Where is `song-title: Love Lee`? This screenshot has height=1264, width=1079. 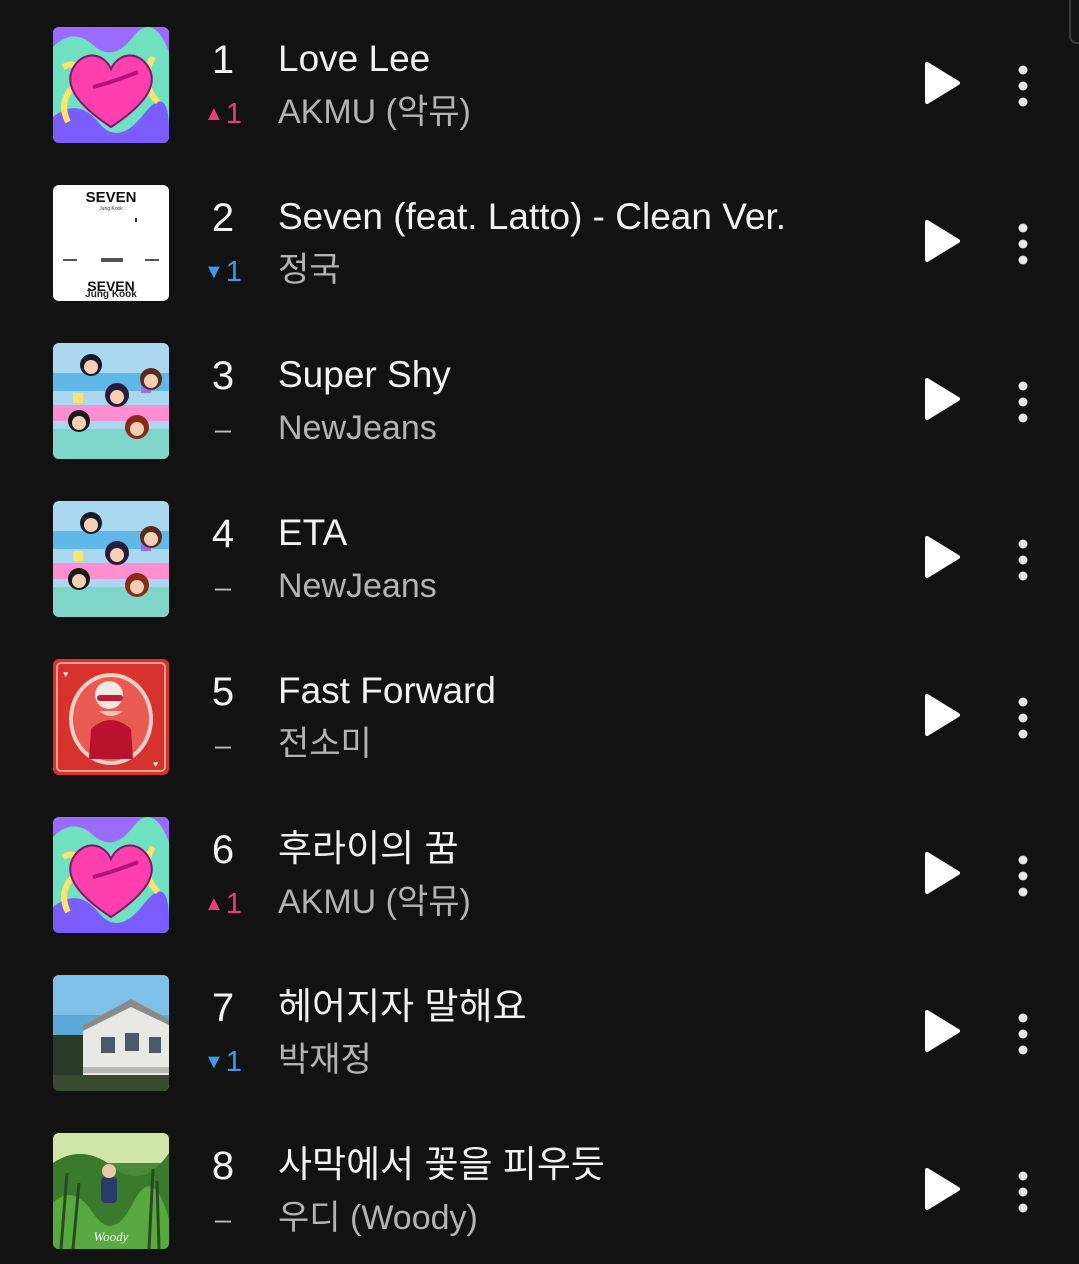 song-title: Love Lee is located at coordinates (354, 59).